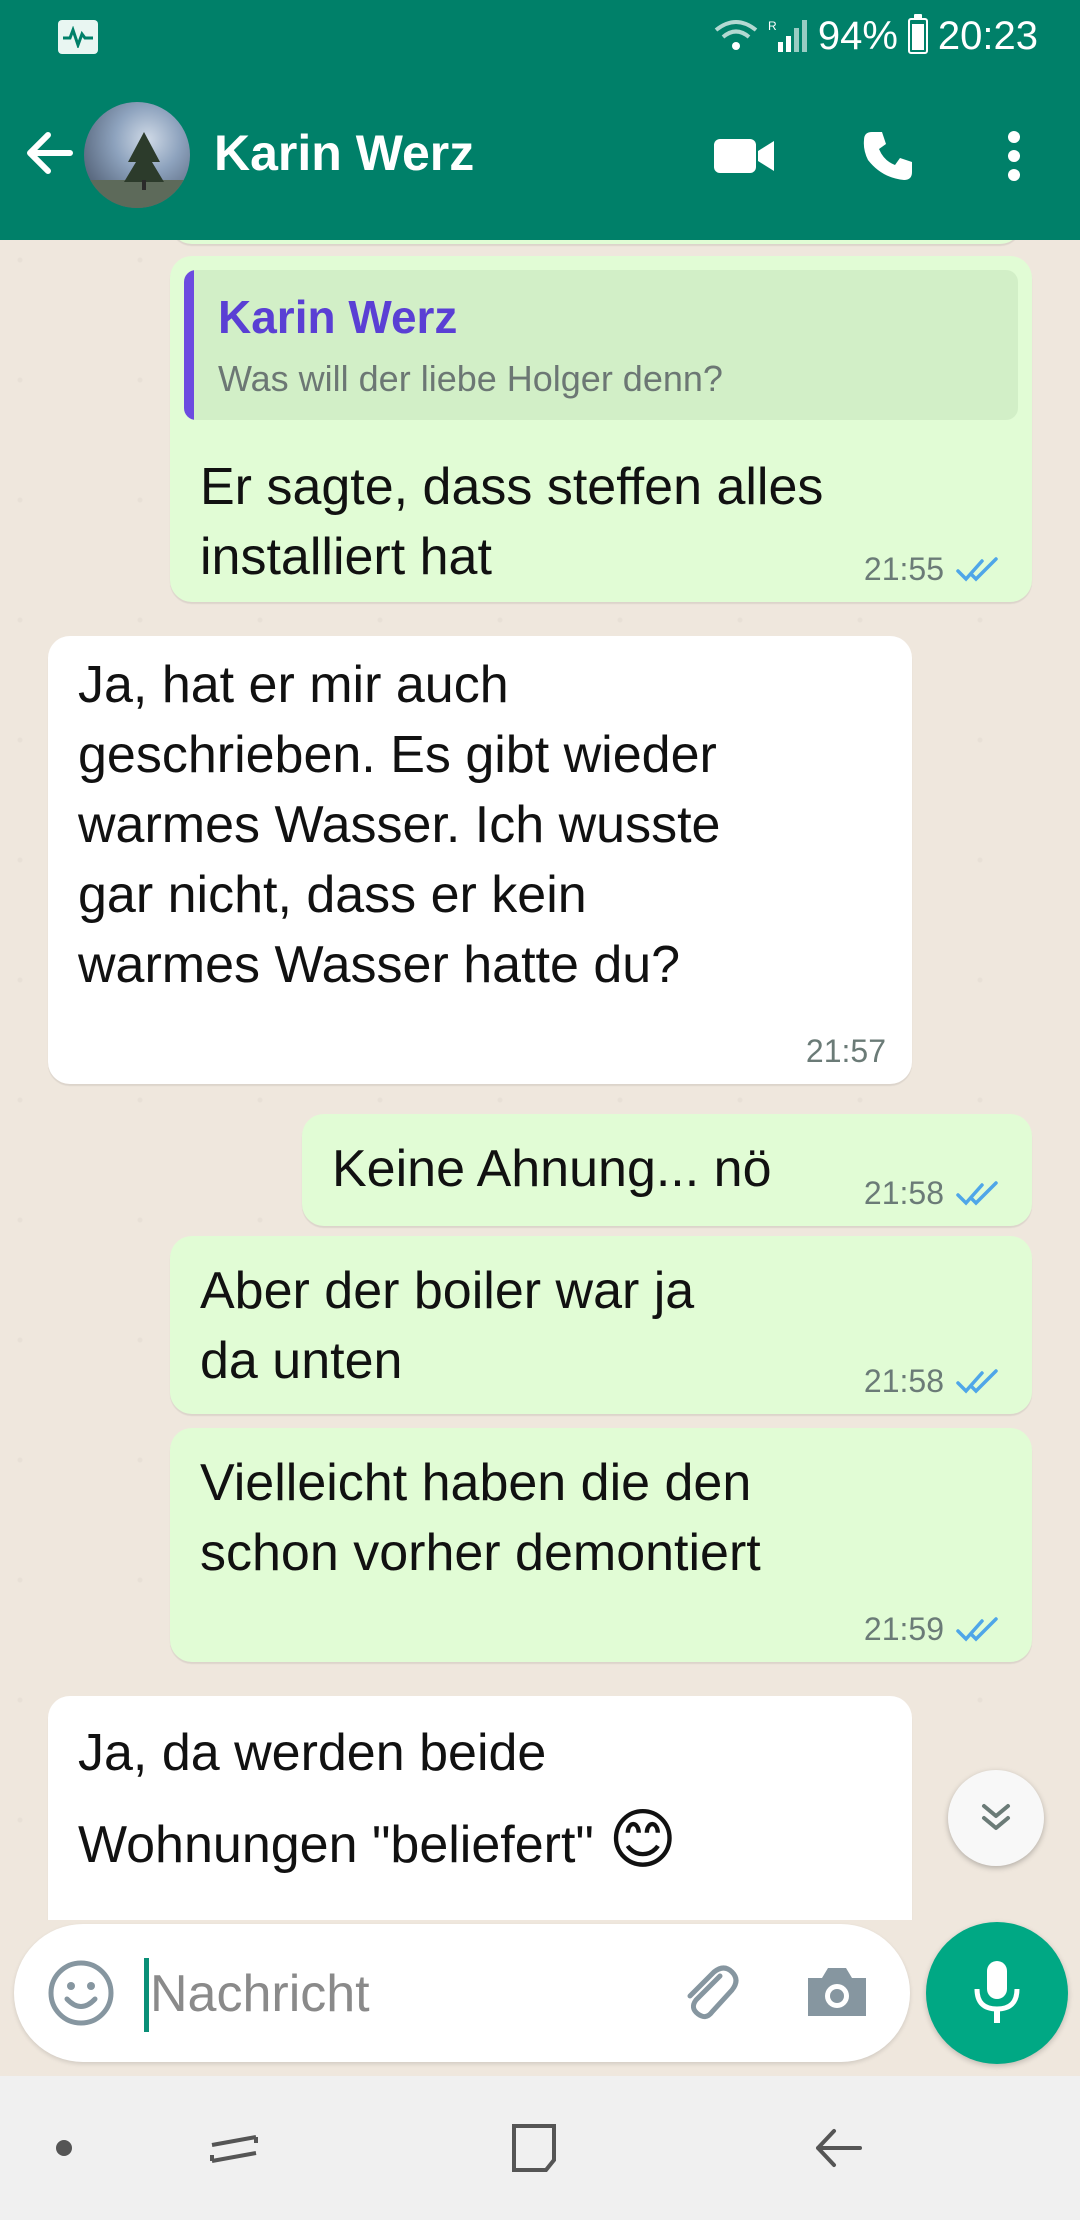  I want to click on home-icon, so click(534, 2148).